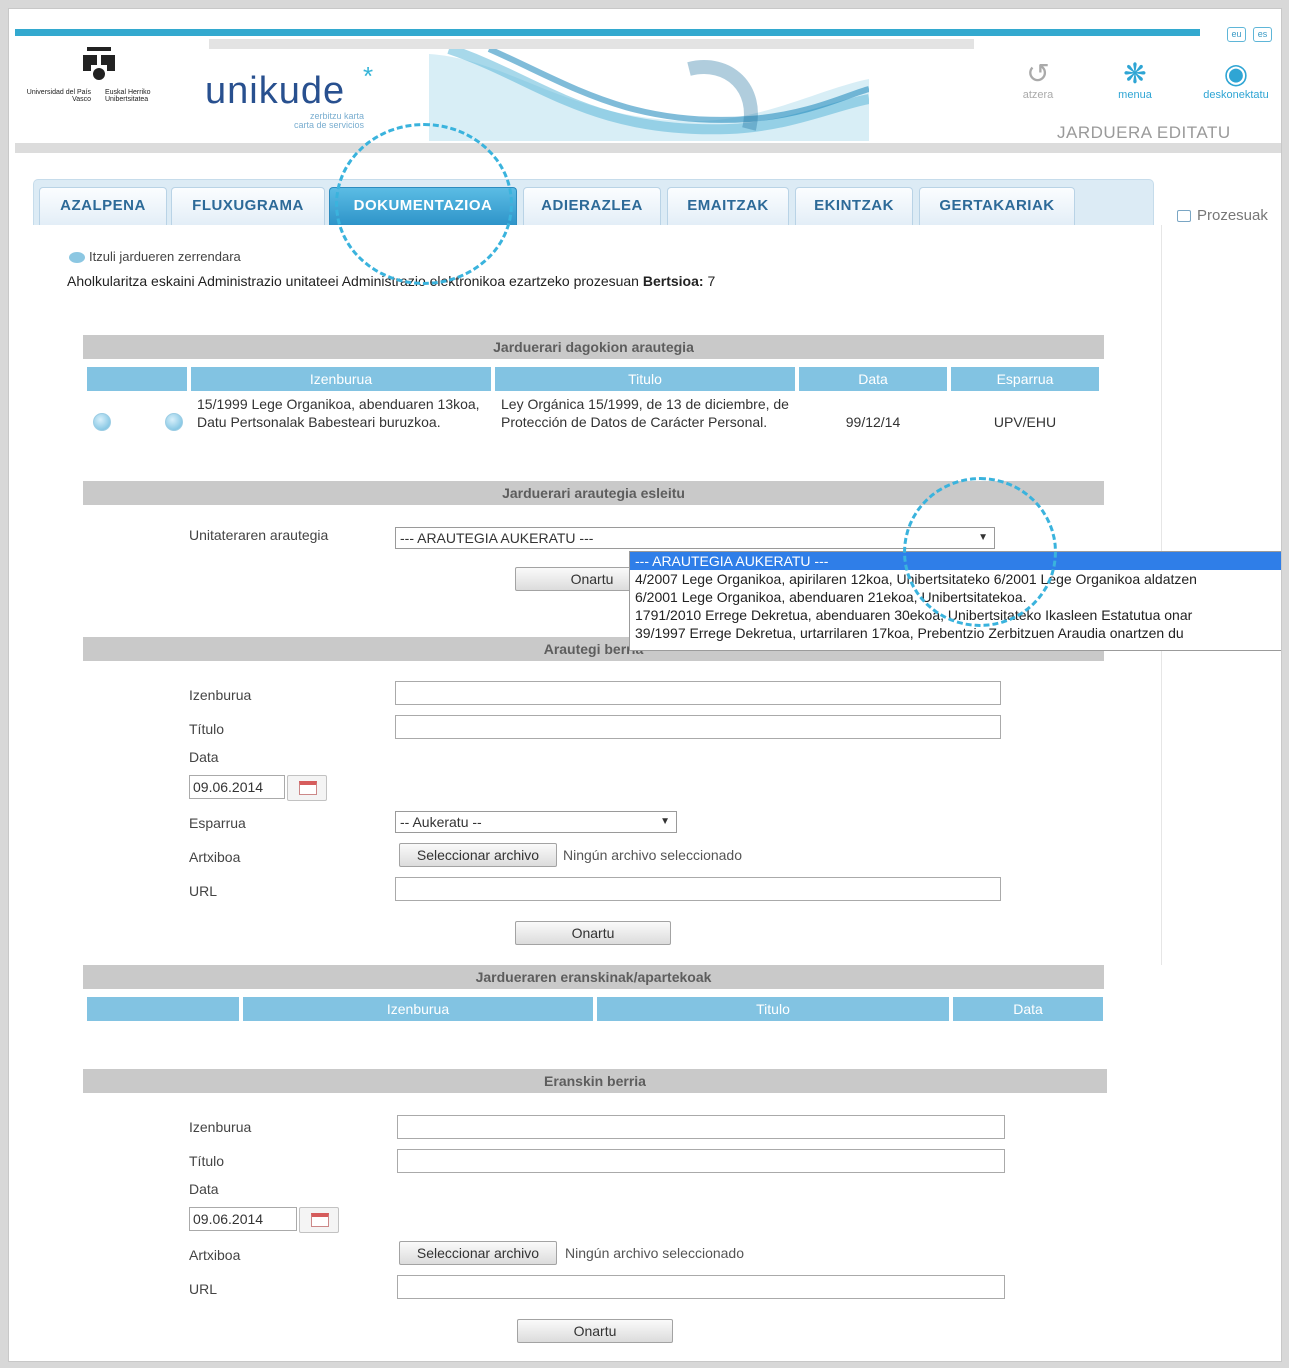 The height and width of the screenshot is (1368, 1289). What do you see at coordinates (595, 1331) in the screenshot?
I see `new-annex-accept-button: Onartu` at bounding box center [595, 1331].